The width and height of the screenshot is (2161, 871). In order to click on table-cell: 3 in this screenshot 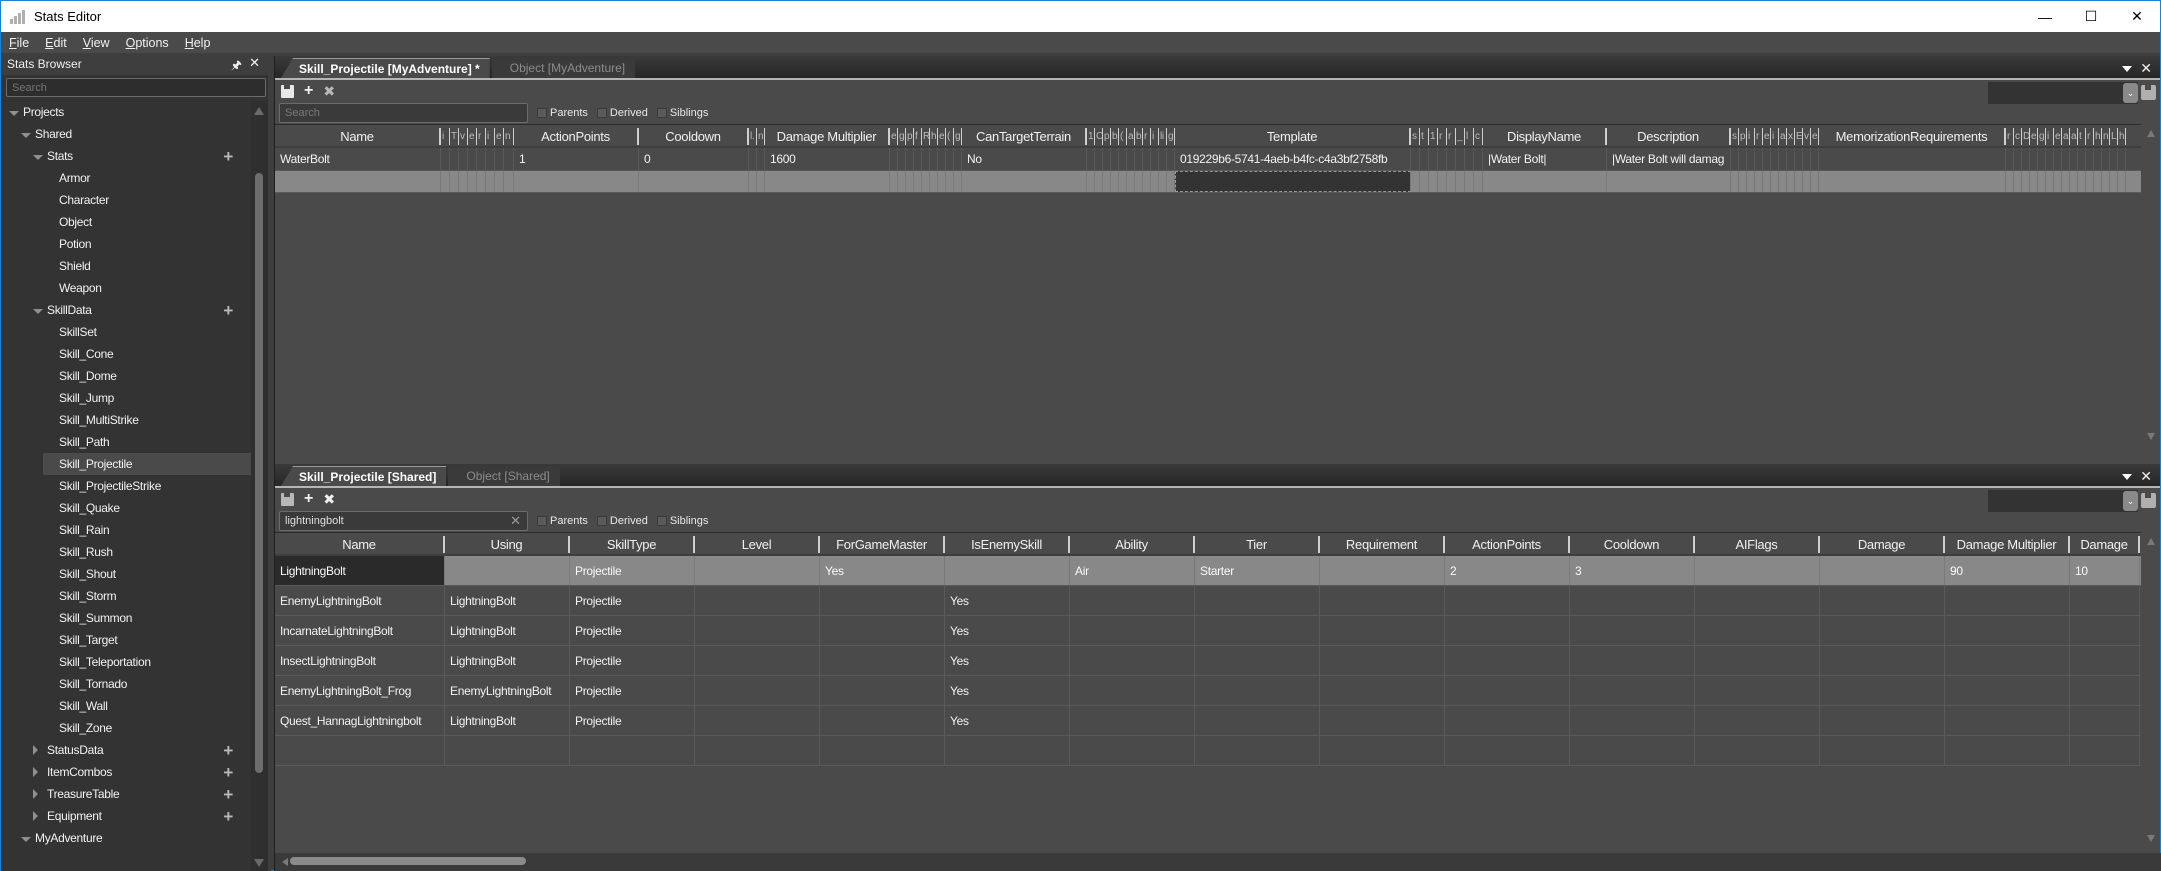, I will do `click(1632, 570)`.